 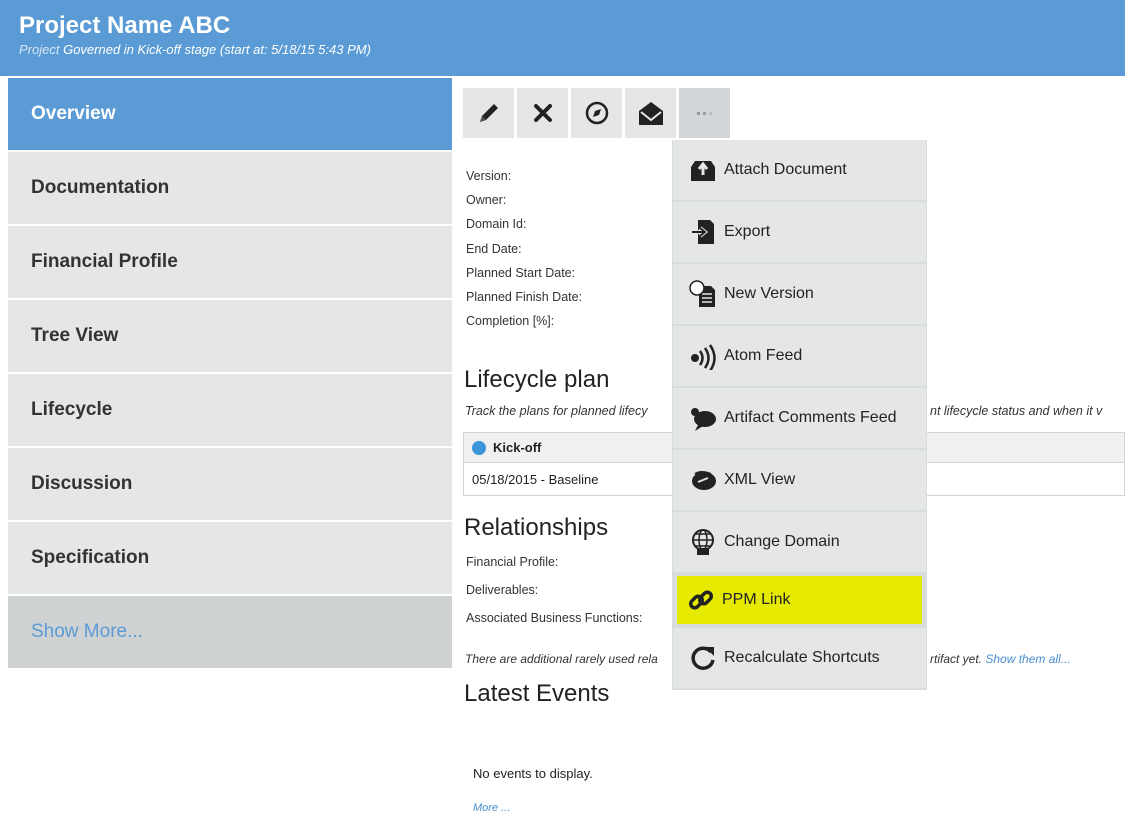 I want to click on envelope-icon, so click(x=650, y=113).